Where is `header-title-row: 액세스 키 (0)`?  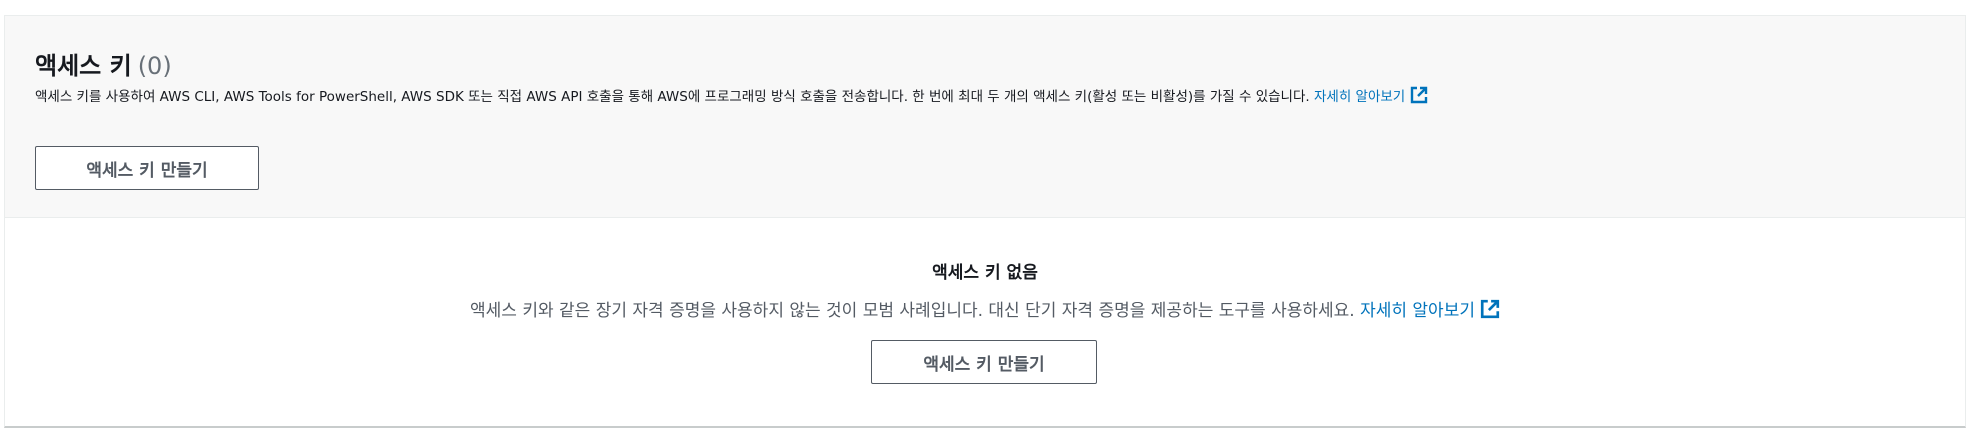
header-title-row: 액세스 키 (0) is located at coordinates (103, 63).